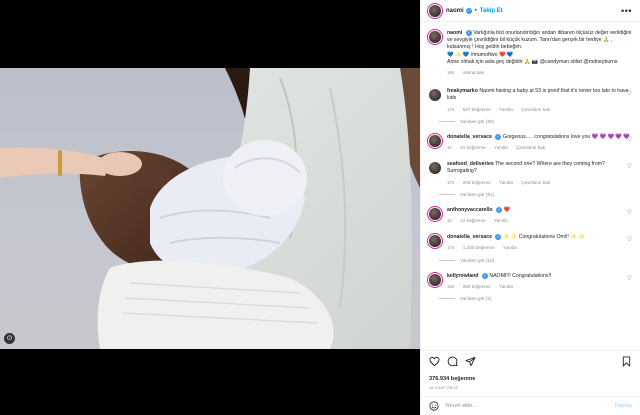 The height and width of the screenshot is (415, 640). I want to click on comment-likes: 41 beğenme, so click(473, 147).